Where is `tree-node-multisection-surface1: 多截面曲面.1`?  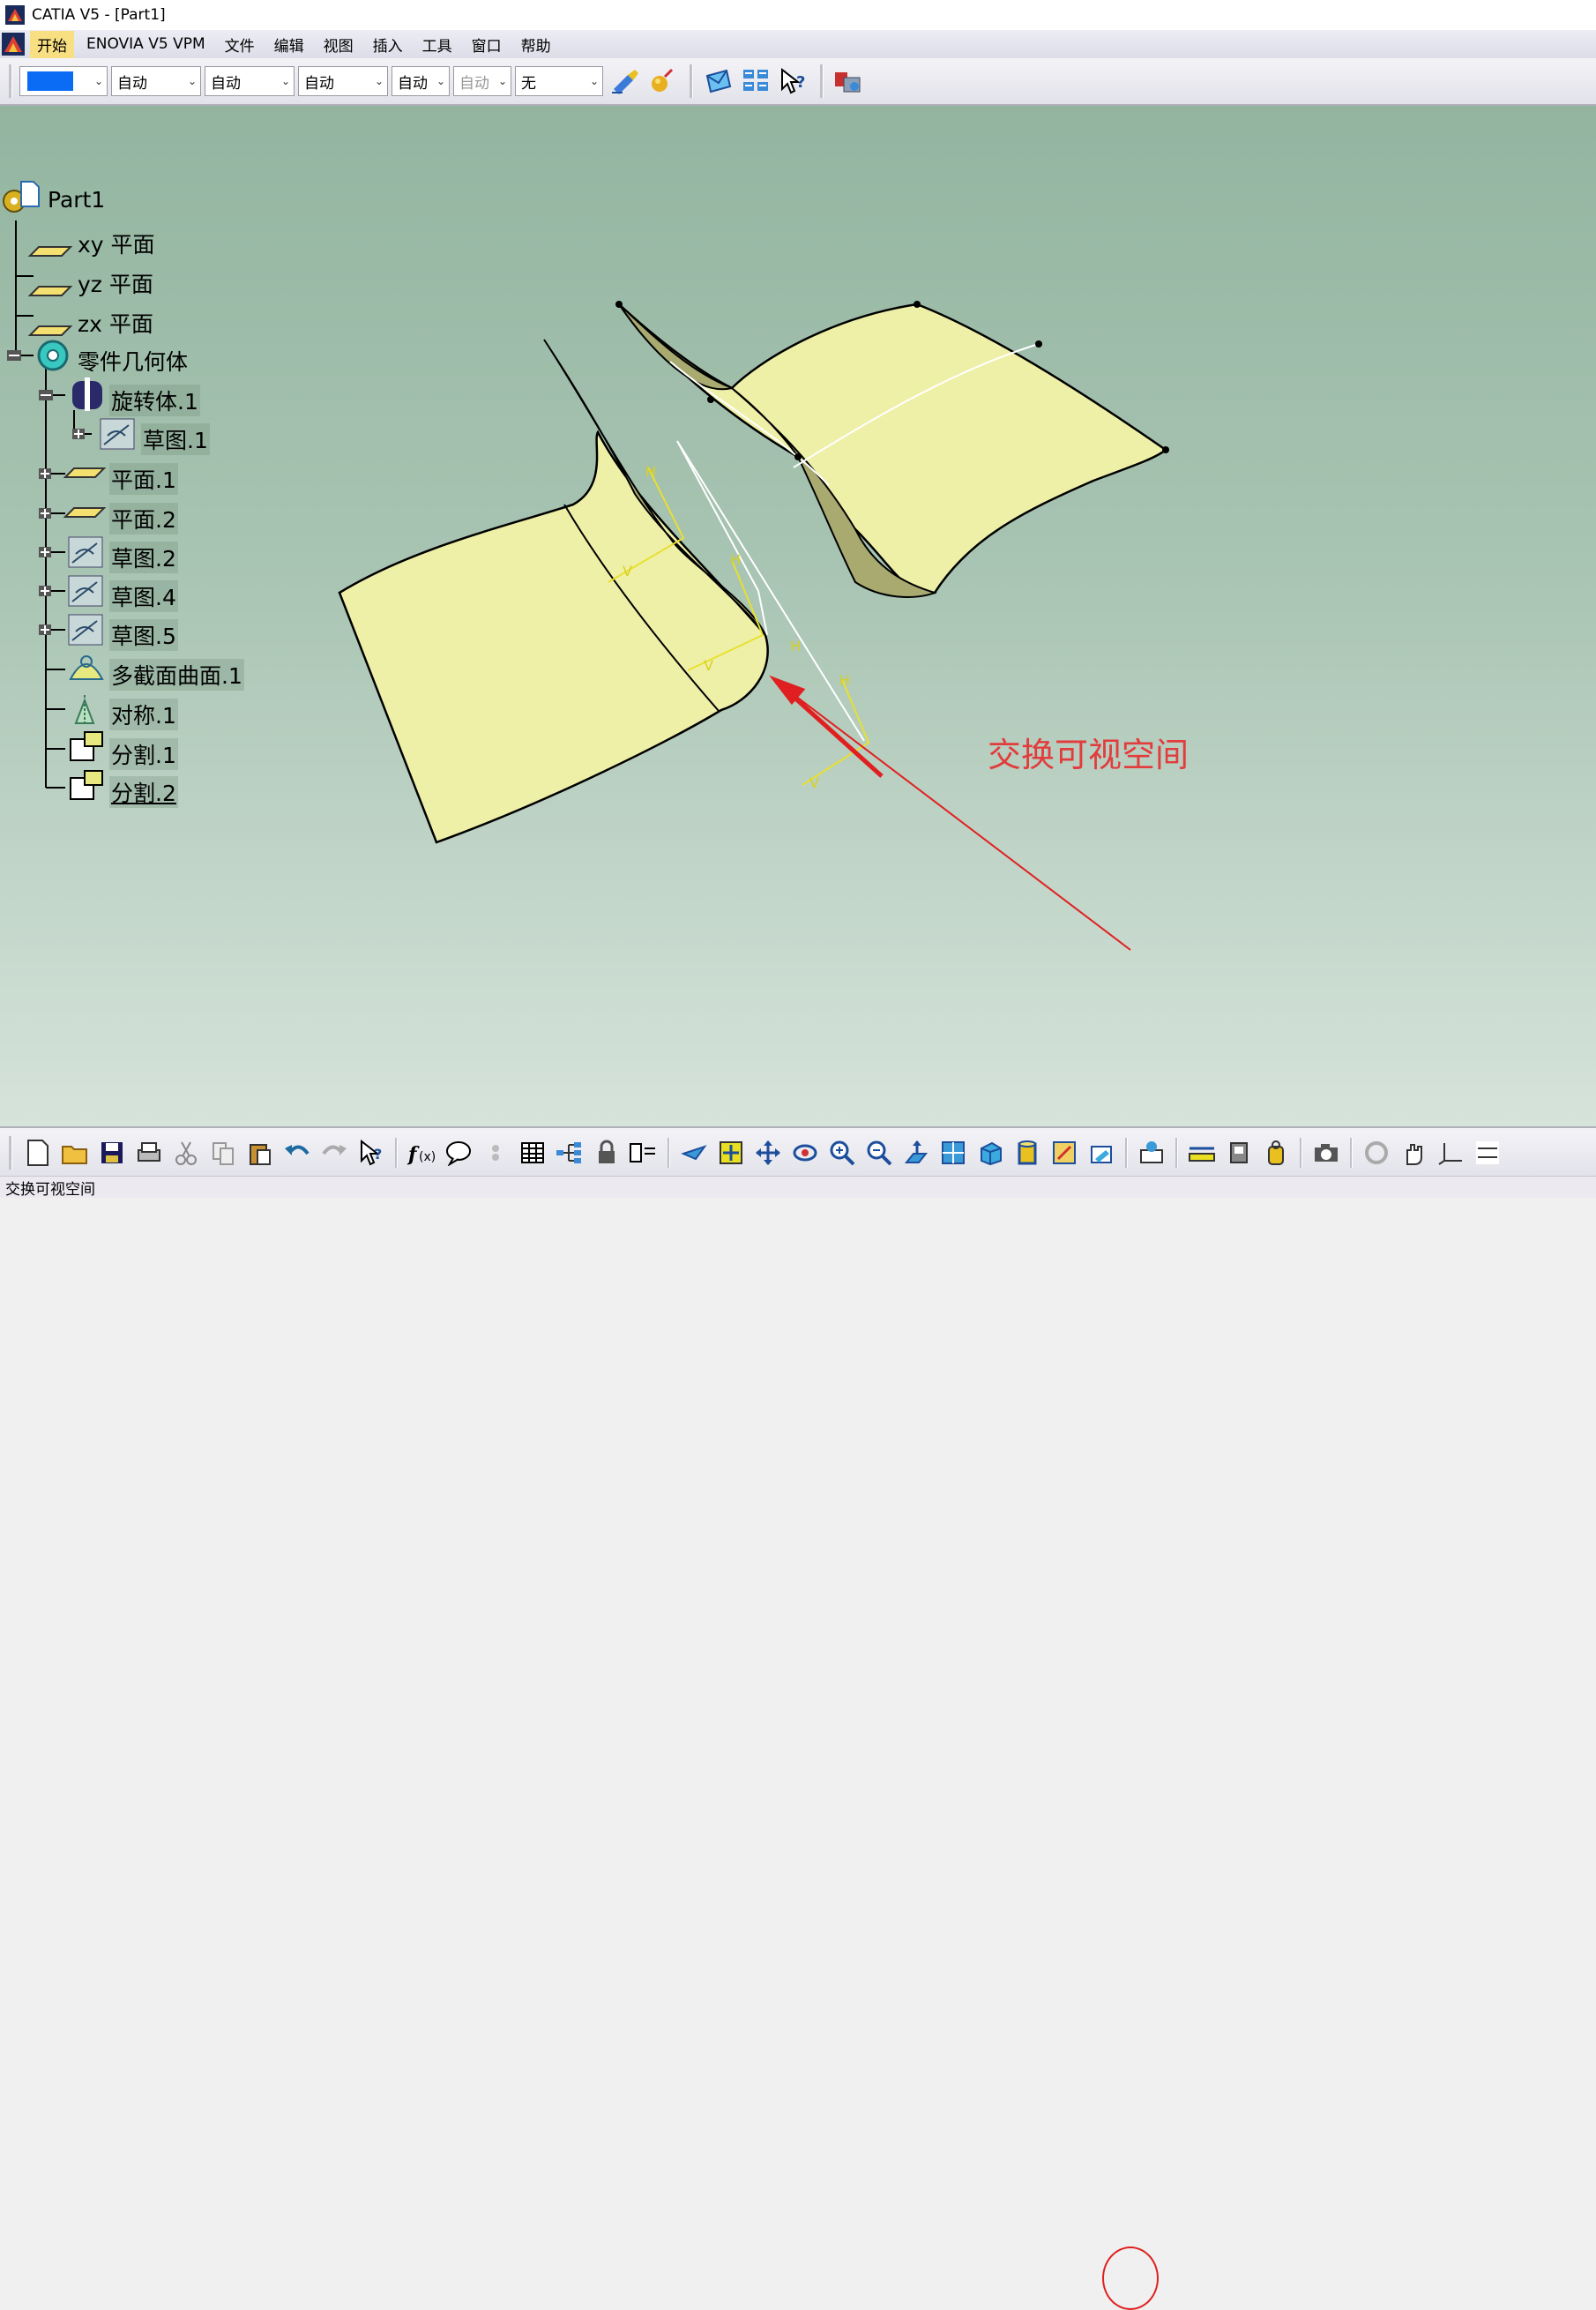
tree-node-multisection-surface1: 多截面曲面.1 is located at coordinates (176, 675).